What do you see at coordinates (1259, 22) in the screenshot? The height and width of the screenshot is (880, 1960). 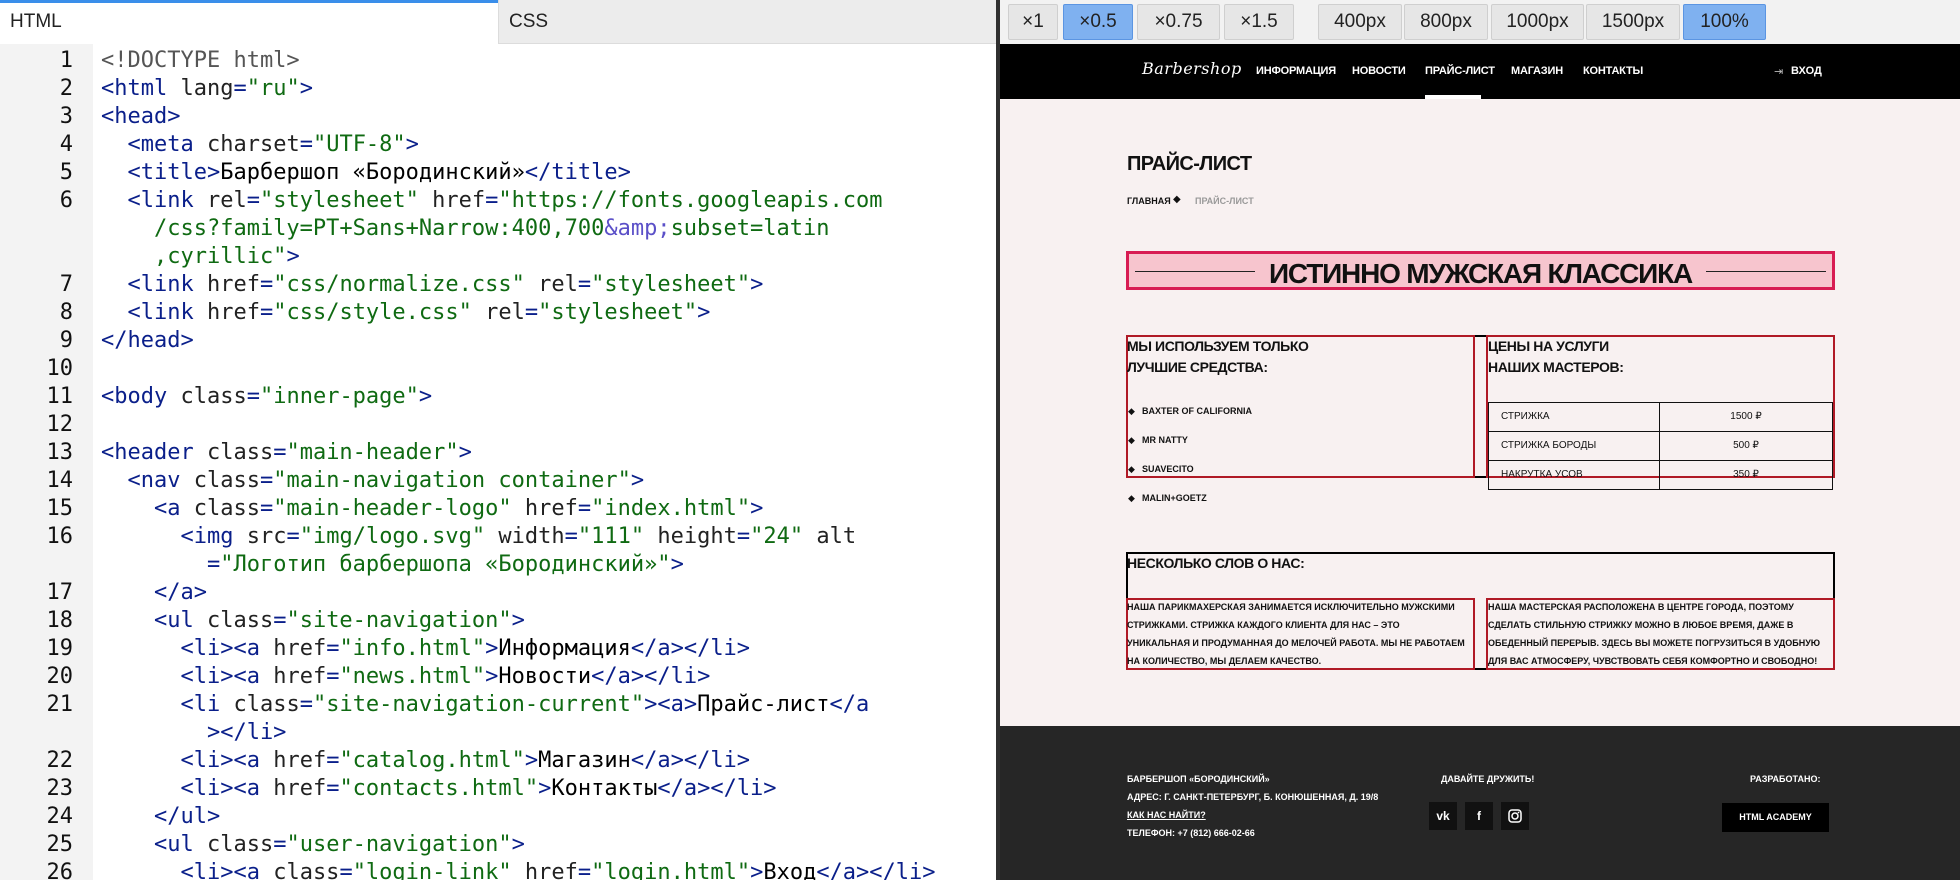 I see `scale-1-5-button: ×1.5` at bounding box center [1259, 22].